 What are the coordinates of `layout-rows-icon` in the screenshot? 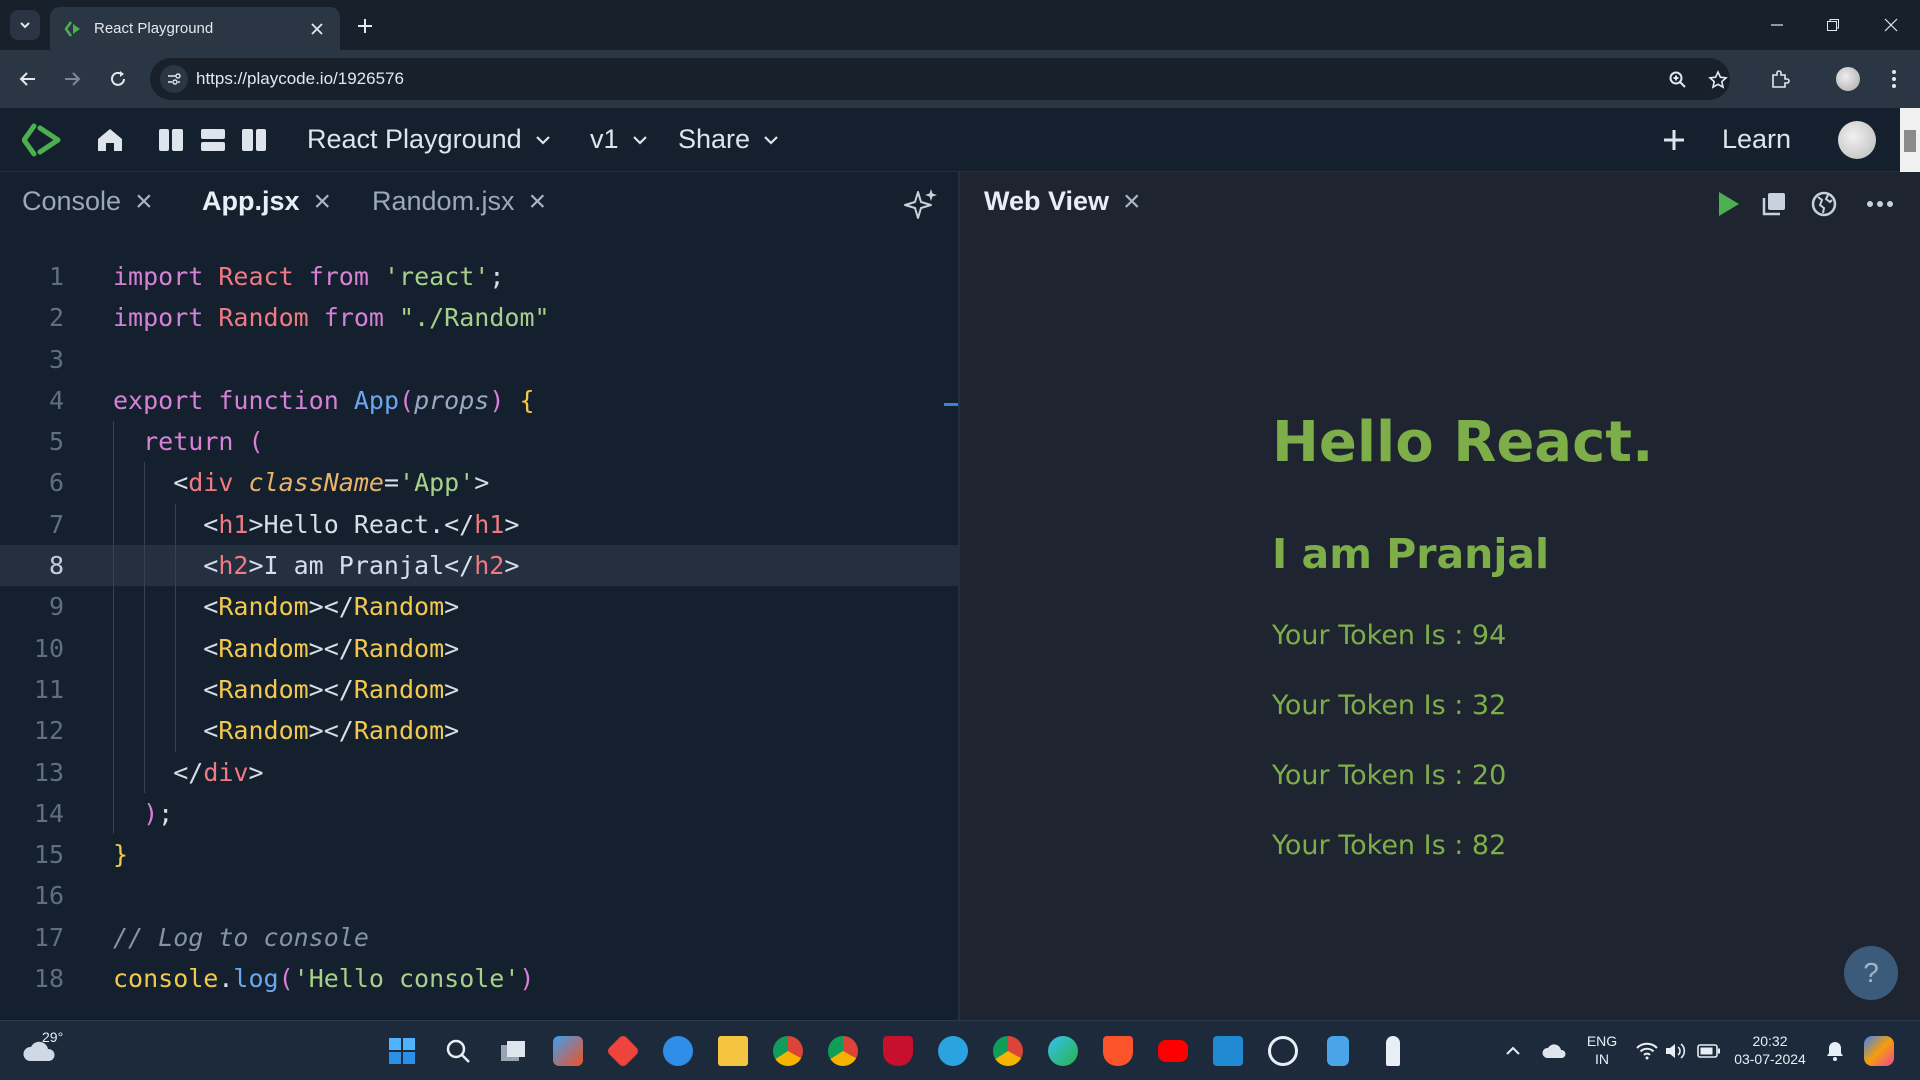 It's located at (213, 140).